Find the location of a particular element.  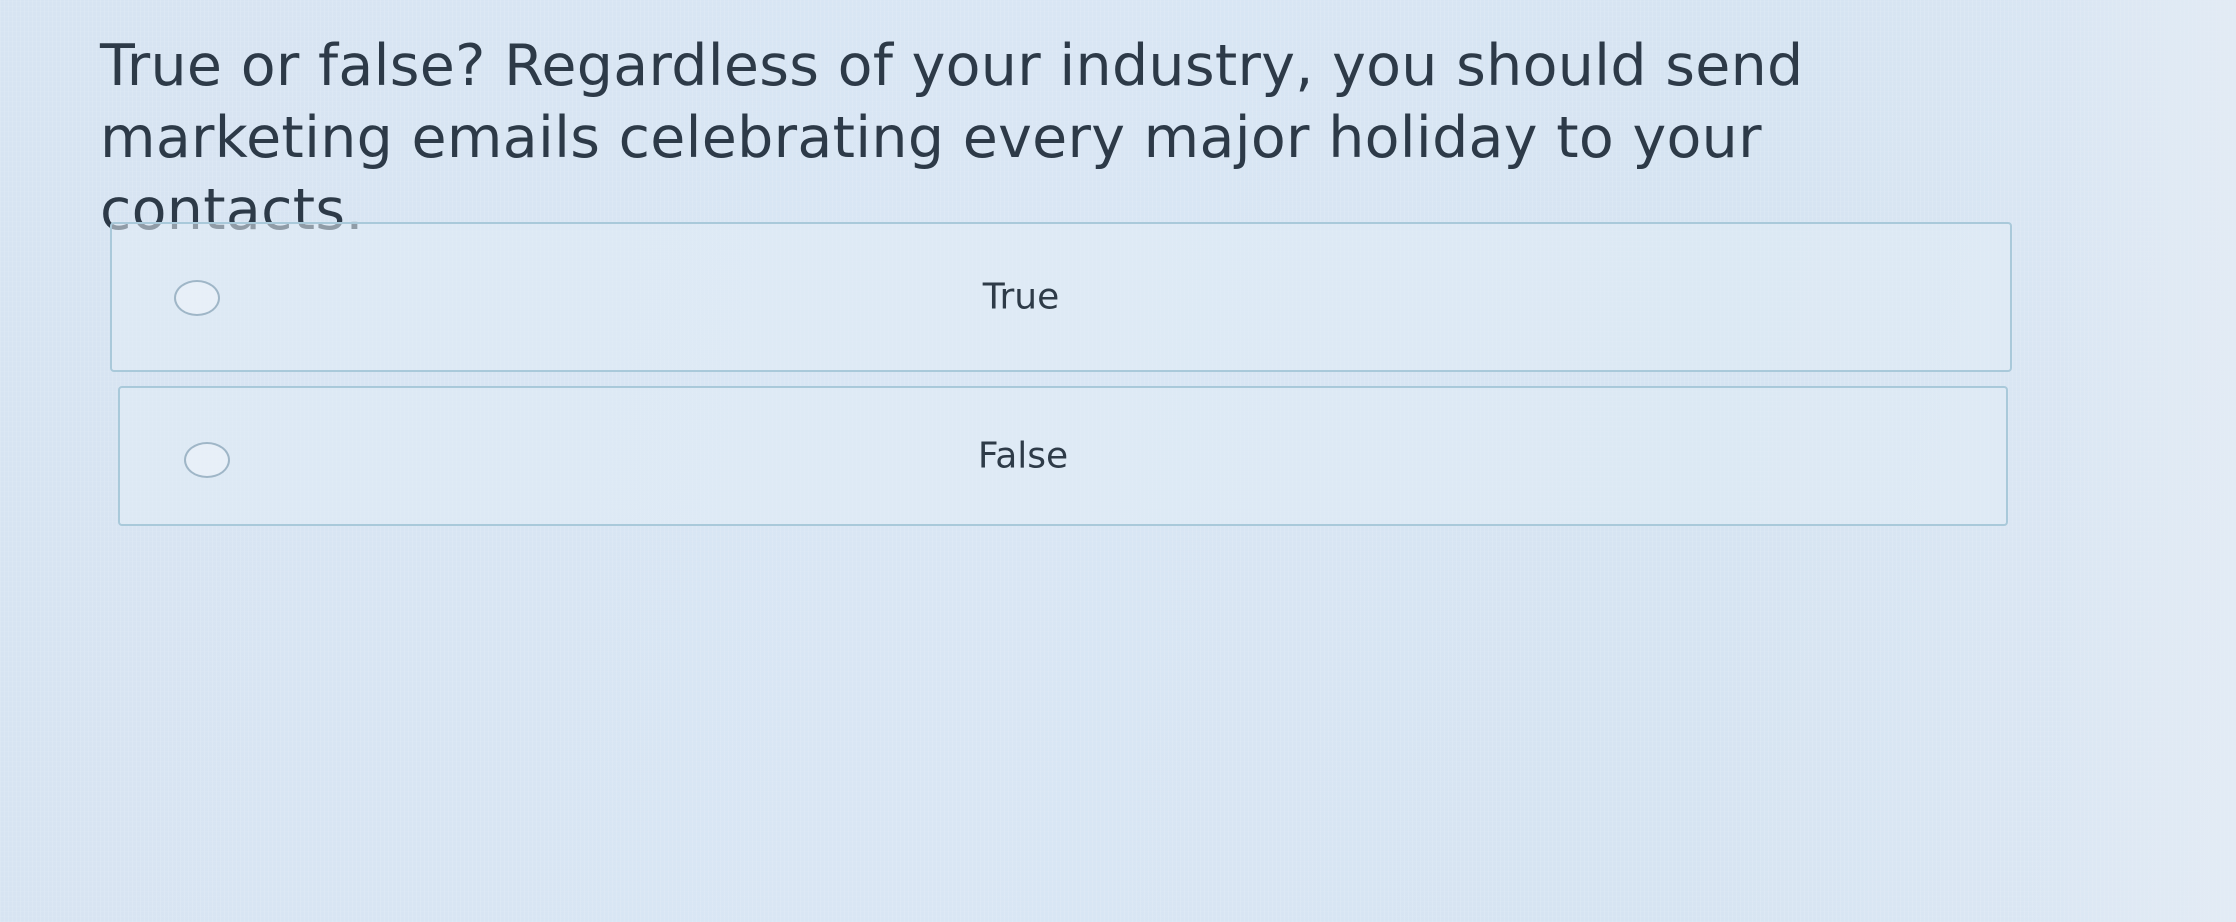

option-true: True is located at coordinates (1061, 297).